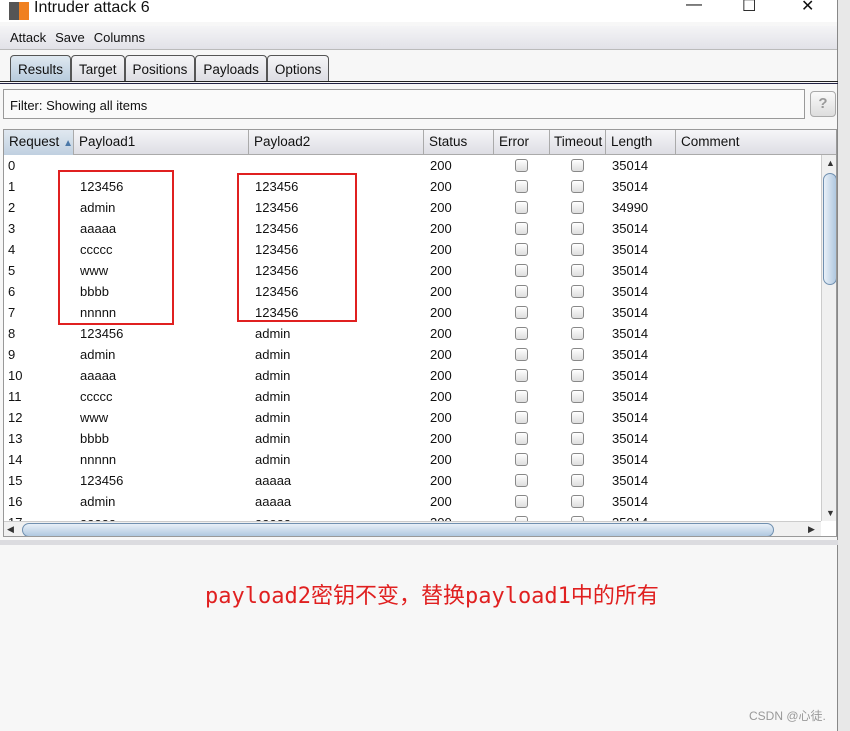  What do you see at coordinates (15, 438) in the screenshot?
I see `request-cell: 13` at bounding box center [15, 438].